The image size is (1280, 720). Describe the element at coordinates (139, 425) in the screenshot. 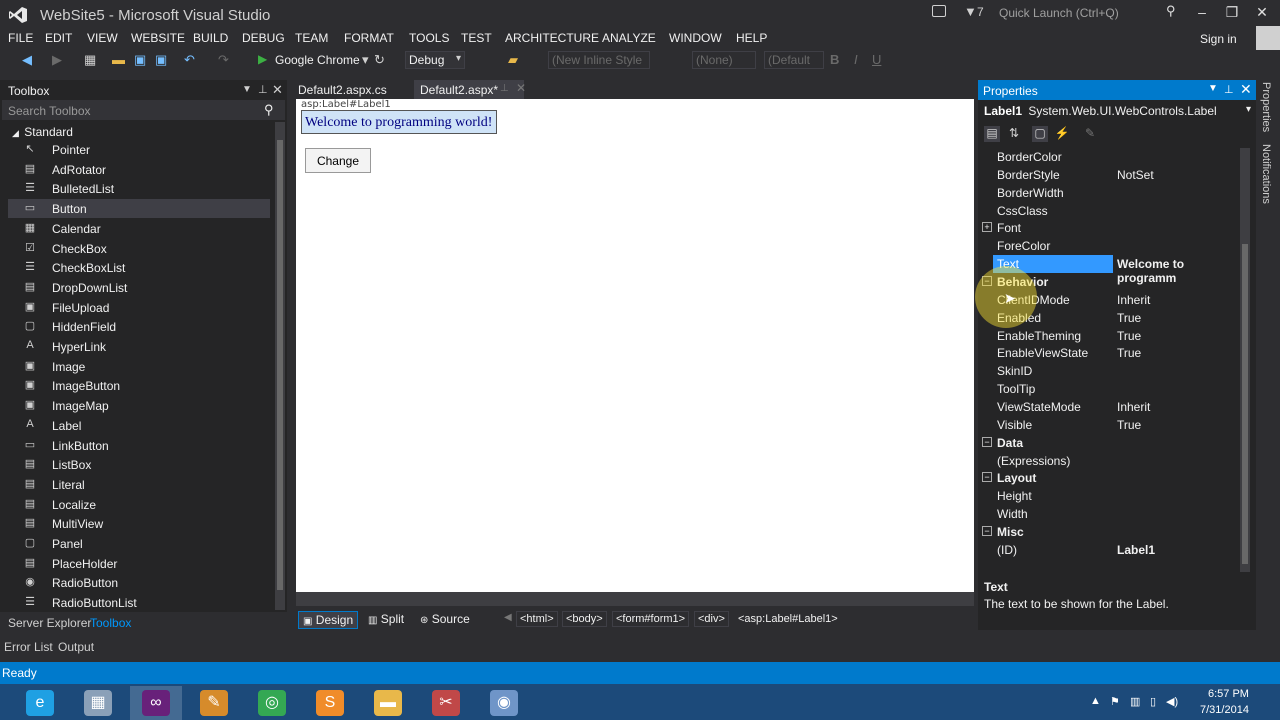

I see `toolbox-item-label: A Label` at that location.